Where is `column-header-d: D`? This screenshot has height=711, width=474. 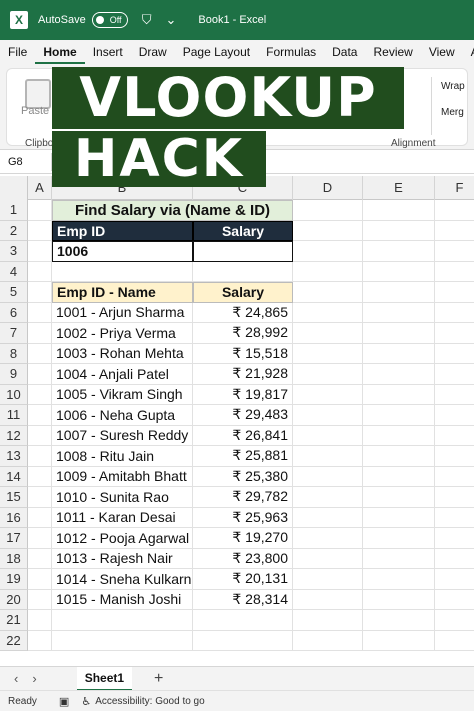
column-header-d: D is located at coordinates (328, 188).